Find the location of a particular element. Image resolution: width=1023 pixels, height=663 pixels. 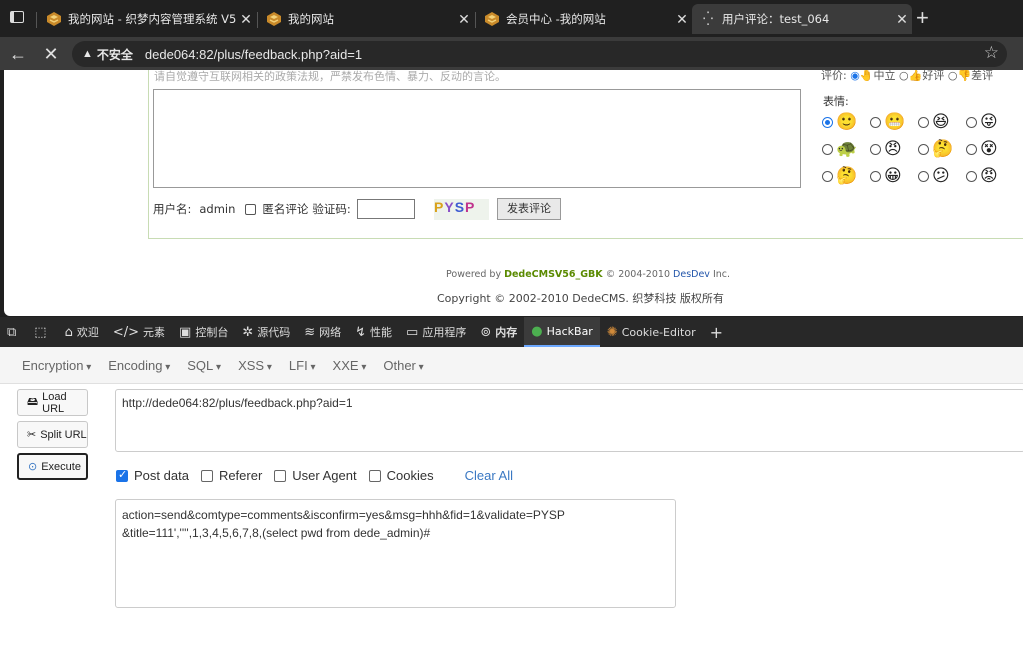

submit-comment-button: 发表评论 is located at coordinates (529, 209).